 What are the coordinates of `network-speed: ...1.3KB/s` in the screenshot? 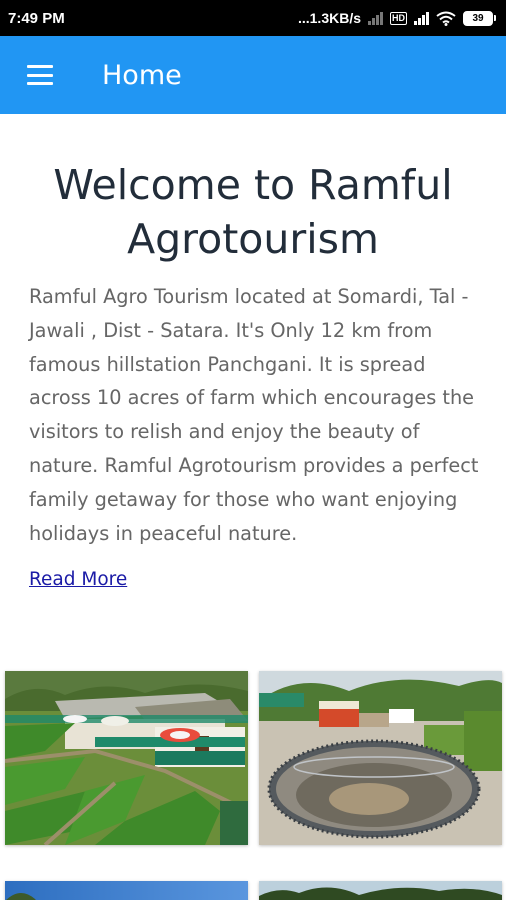 It's located at (329, 18).